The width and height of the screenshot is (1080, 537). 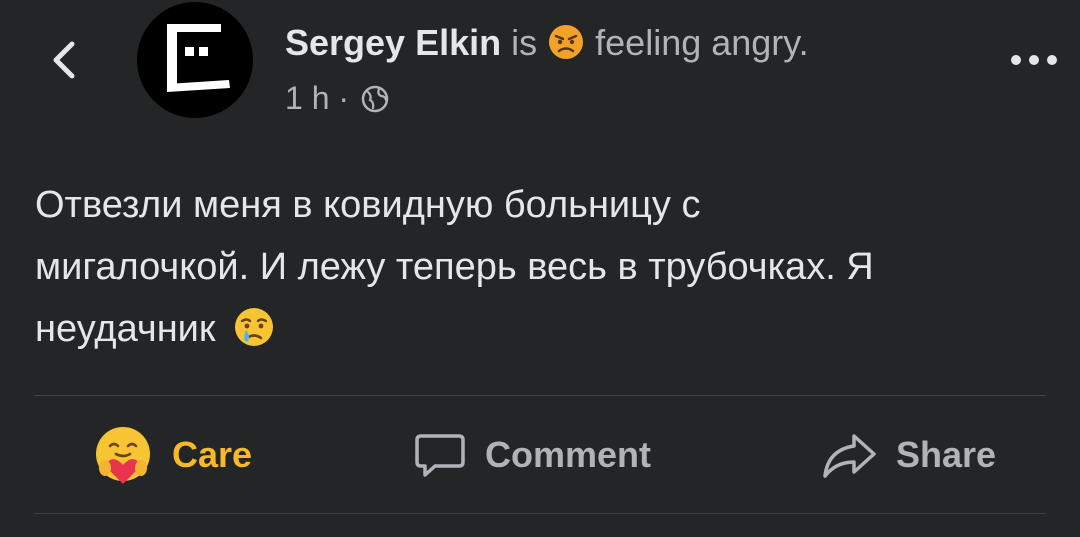 I want to click on share-label: Share, so click(x=946, y=454).